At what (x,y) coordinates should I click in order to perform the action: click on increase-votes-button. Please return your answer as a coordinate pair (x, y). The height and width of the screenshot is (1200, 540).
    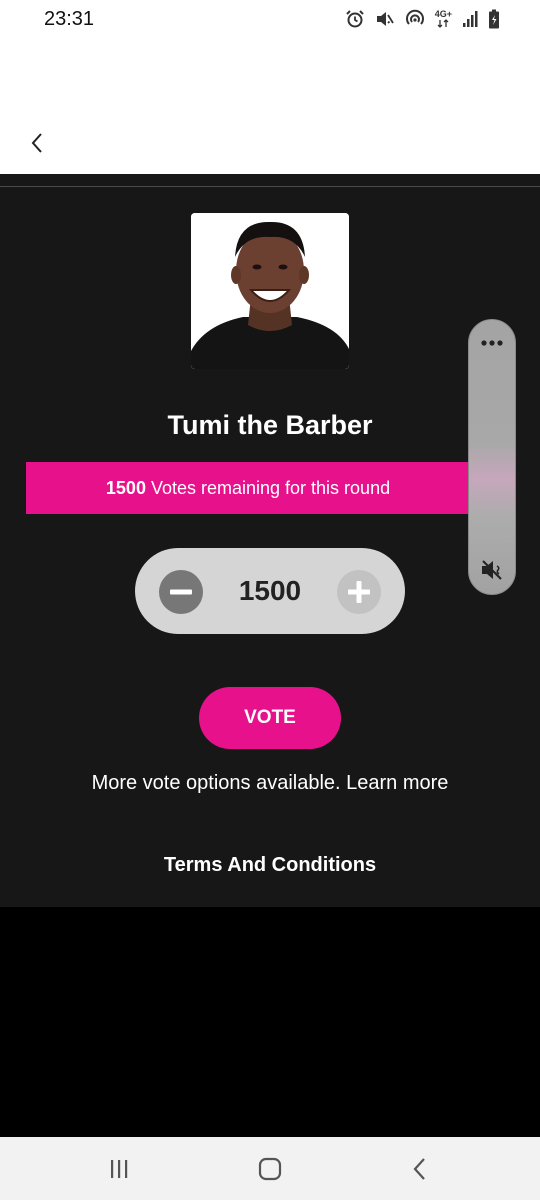
    Looking at the image, I should click on (359, 592).